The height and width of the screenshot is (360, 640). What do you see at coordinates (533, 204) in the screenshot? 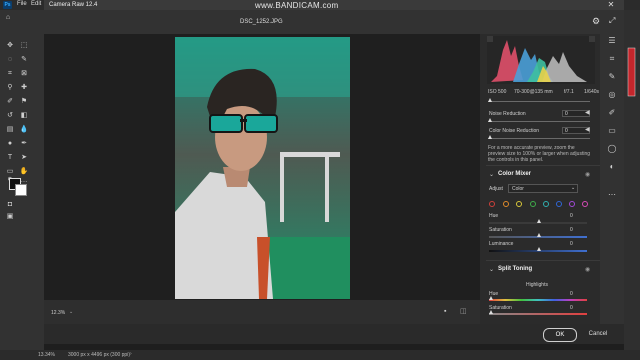
I see `swatch-green` at bounding box center [533, 204].